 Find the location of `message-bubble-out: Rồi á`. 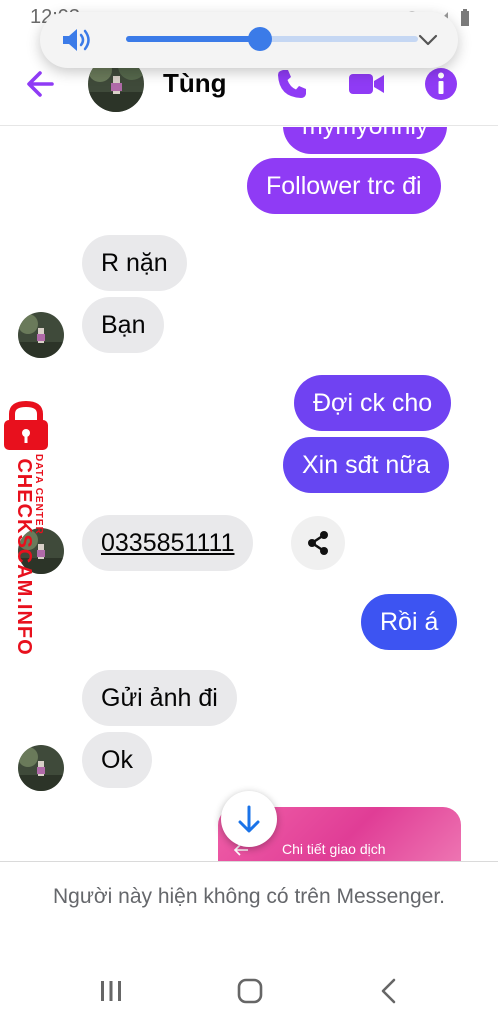

message-bubble-out: Rồi á is located at coordinates (409, 622).